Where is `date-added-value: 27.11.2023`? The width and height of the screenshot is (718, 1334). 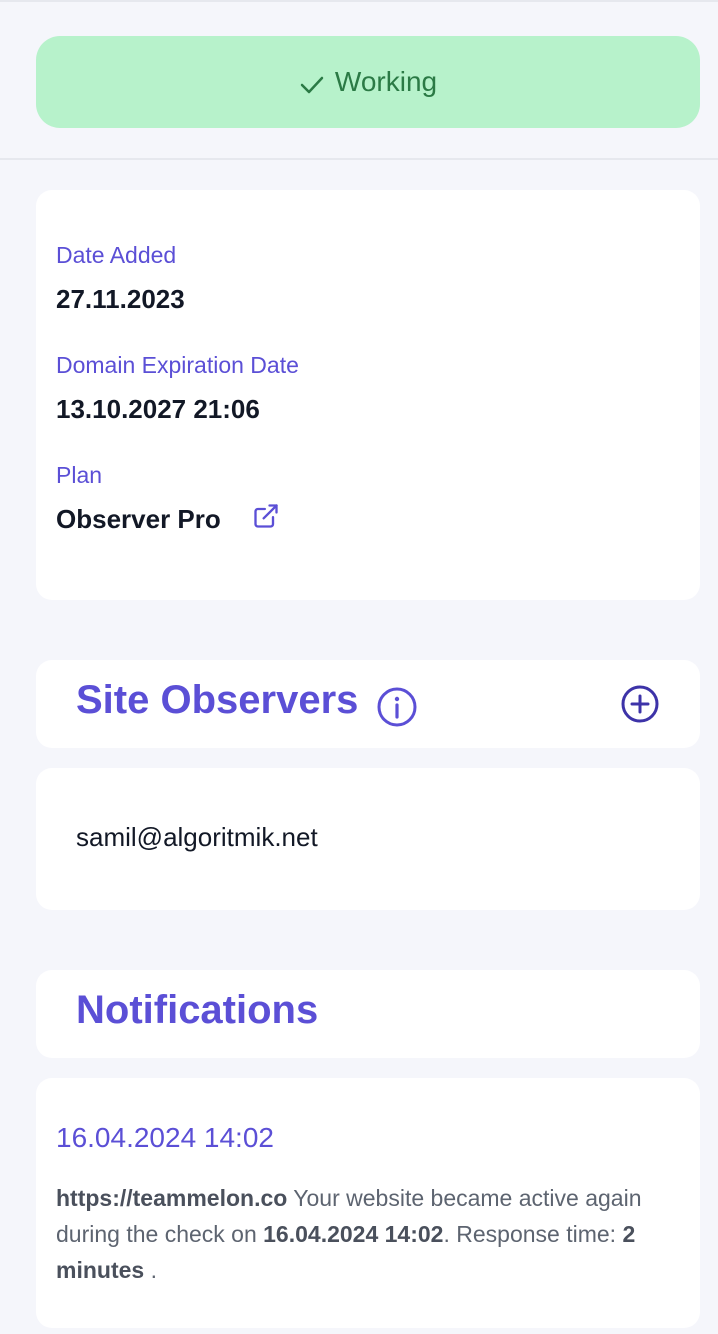 date-added-value: 27.11.2023 is located at coordinates (120, 299).